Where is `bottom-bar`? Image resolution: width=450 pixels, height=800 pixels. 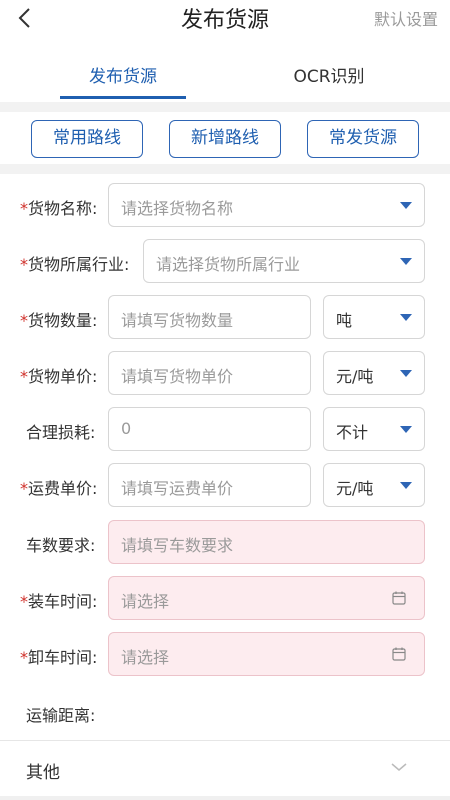 bottom-bar is located at coordinates (225, 798).